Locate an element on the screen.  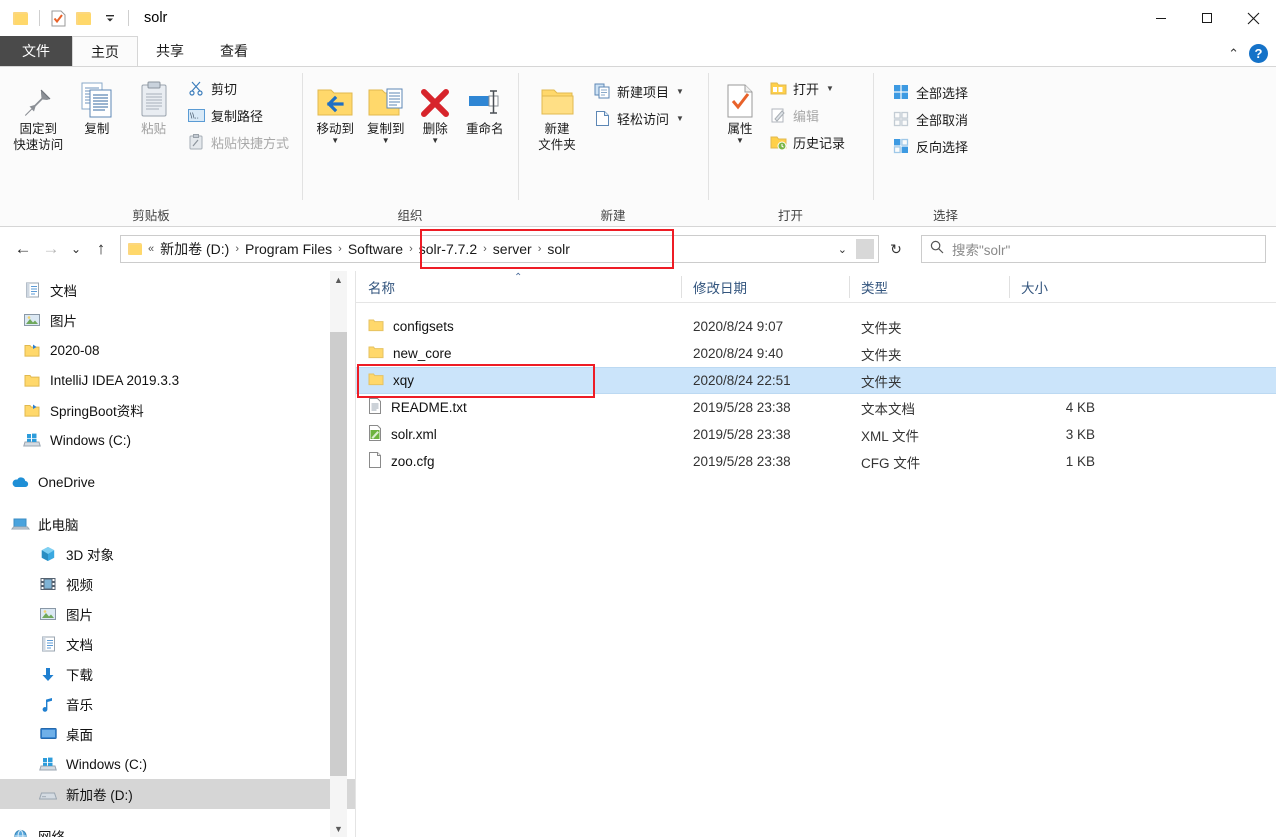
cut-label: 剪切 is located at coordinates (224, 89).